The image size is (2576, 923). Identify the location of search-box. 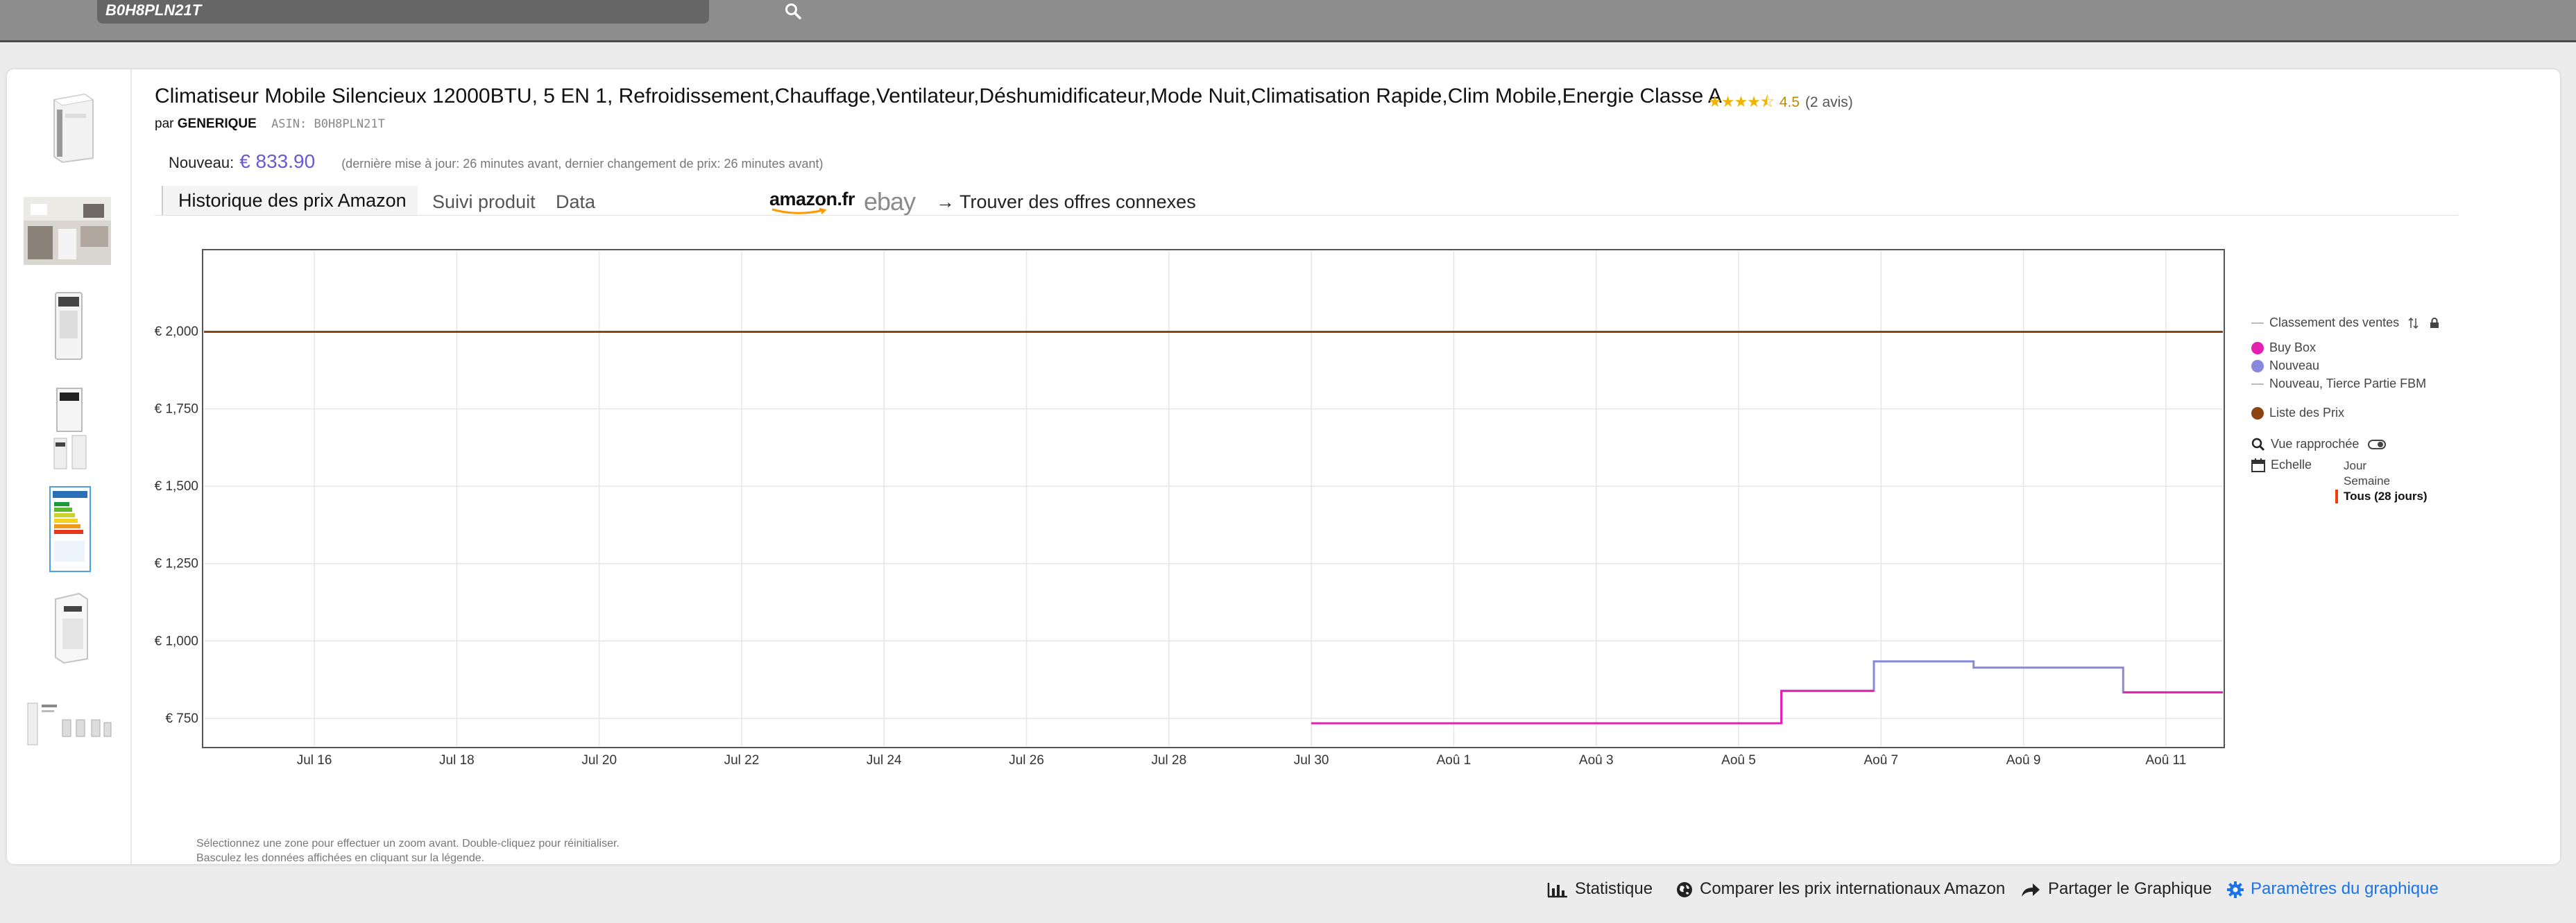
(449, 12).